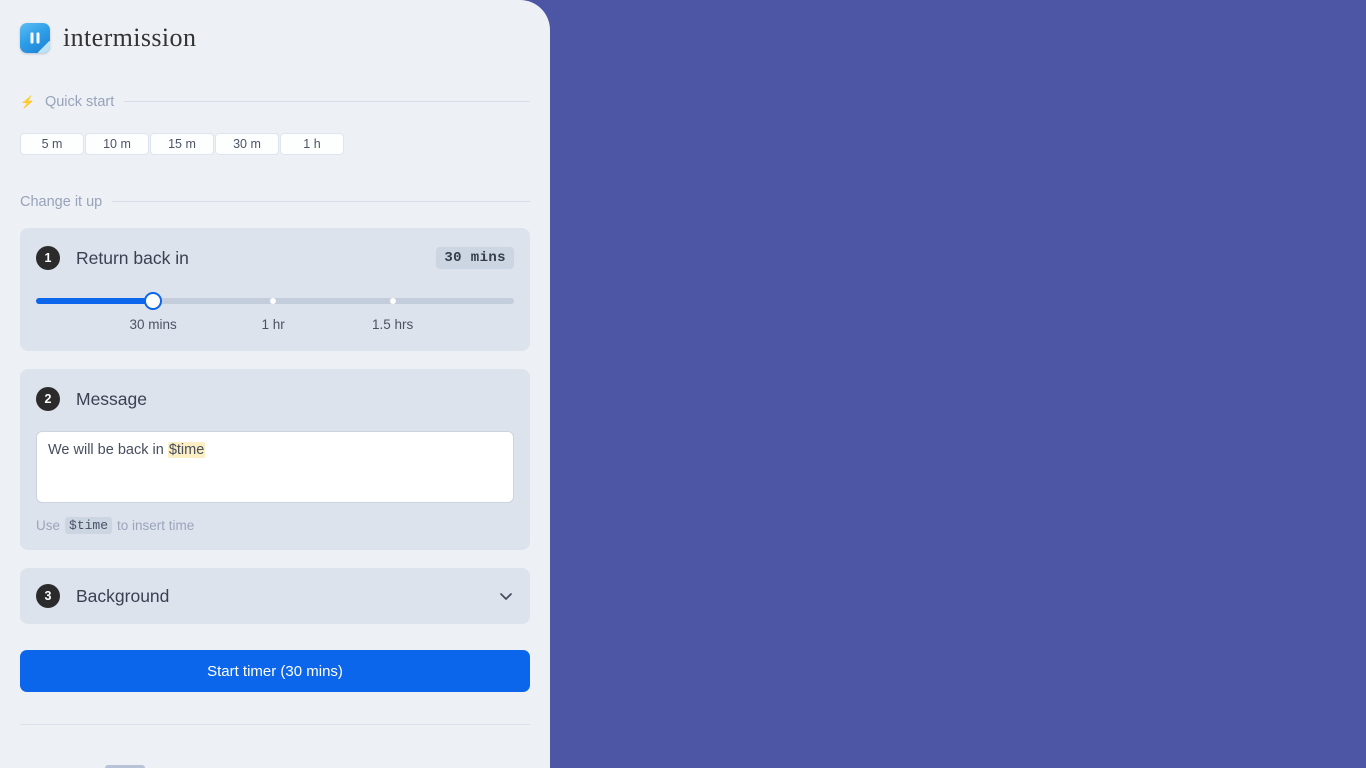 Image resolution: width=1366 pixels, height=768 pixels. I want to click on duration-slider, so click(275, 301).